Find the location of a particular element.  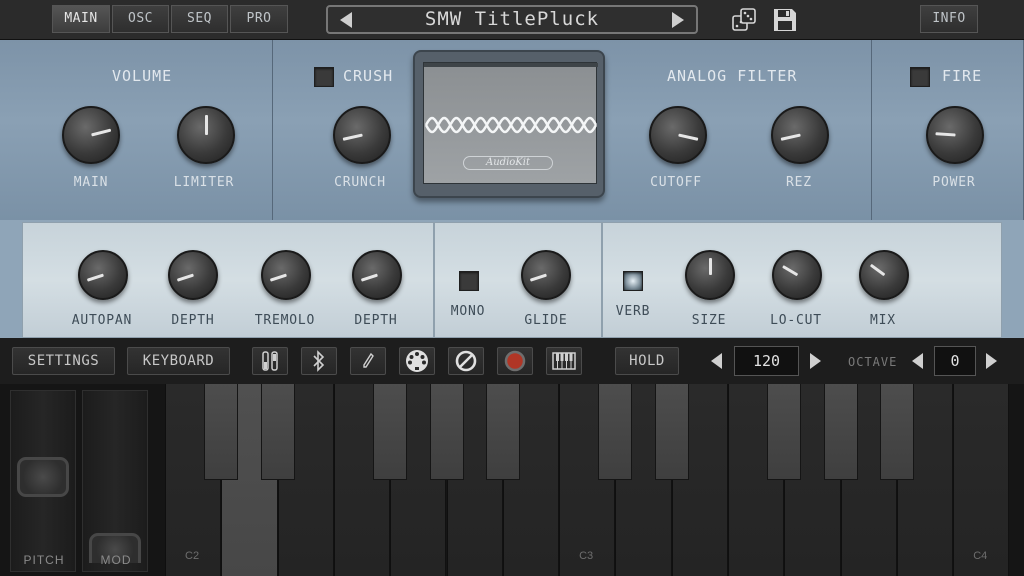

volume-panel: VOLUME MAIN LIMITER is located at coordinates (136, 130).